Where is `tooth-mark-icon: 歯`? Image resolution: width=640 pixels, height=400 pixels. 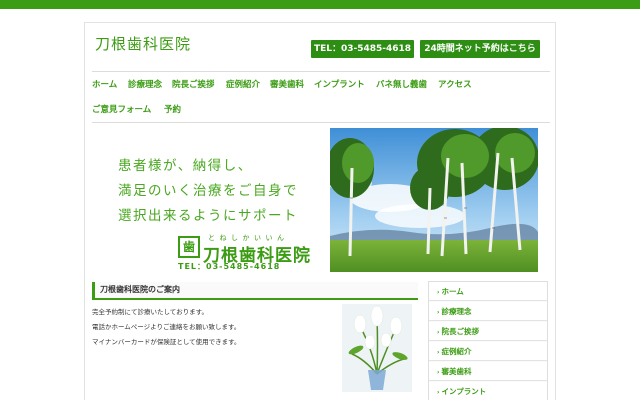 tooth-mark-icon: 歯 is located at coordinates (189, 247).